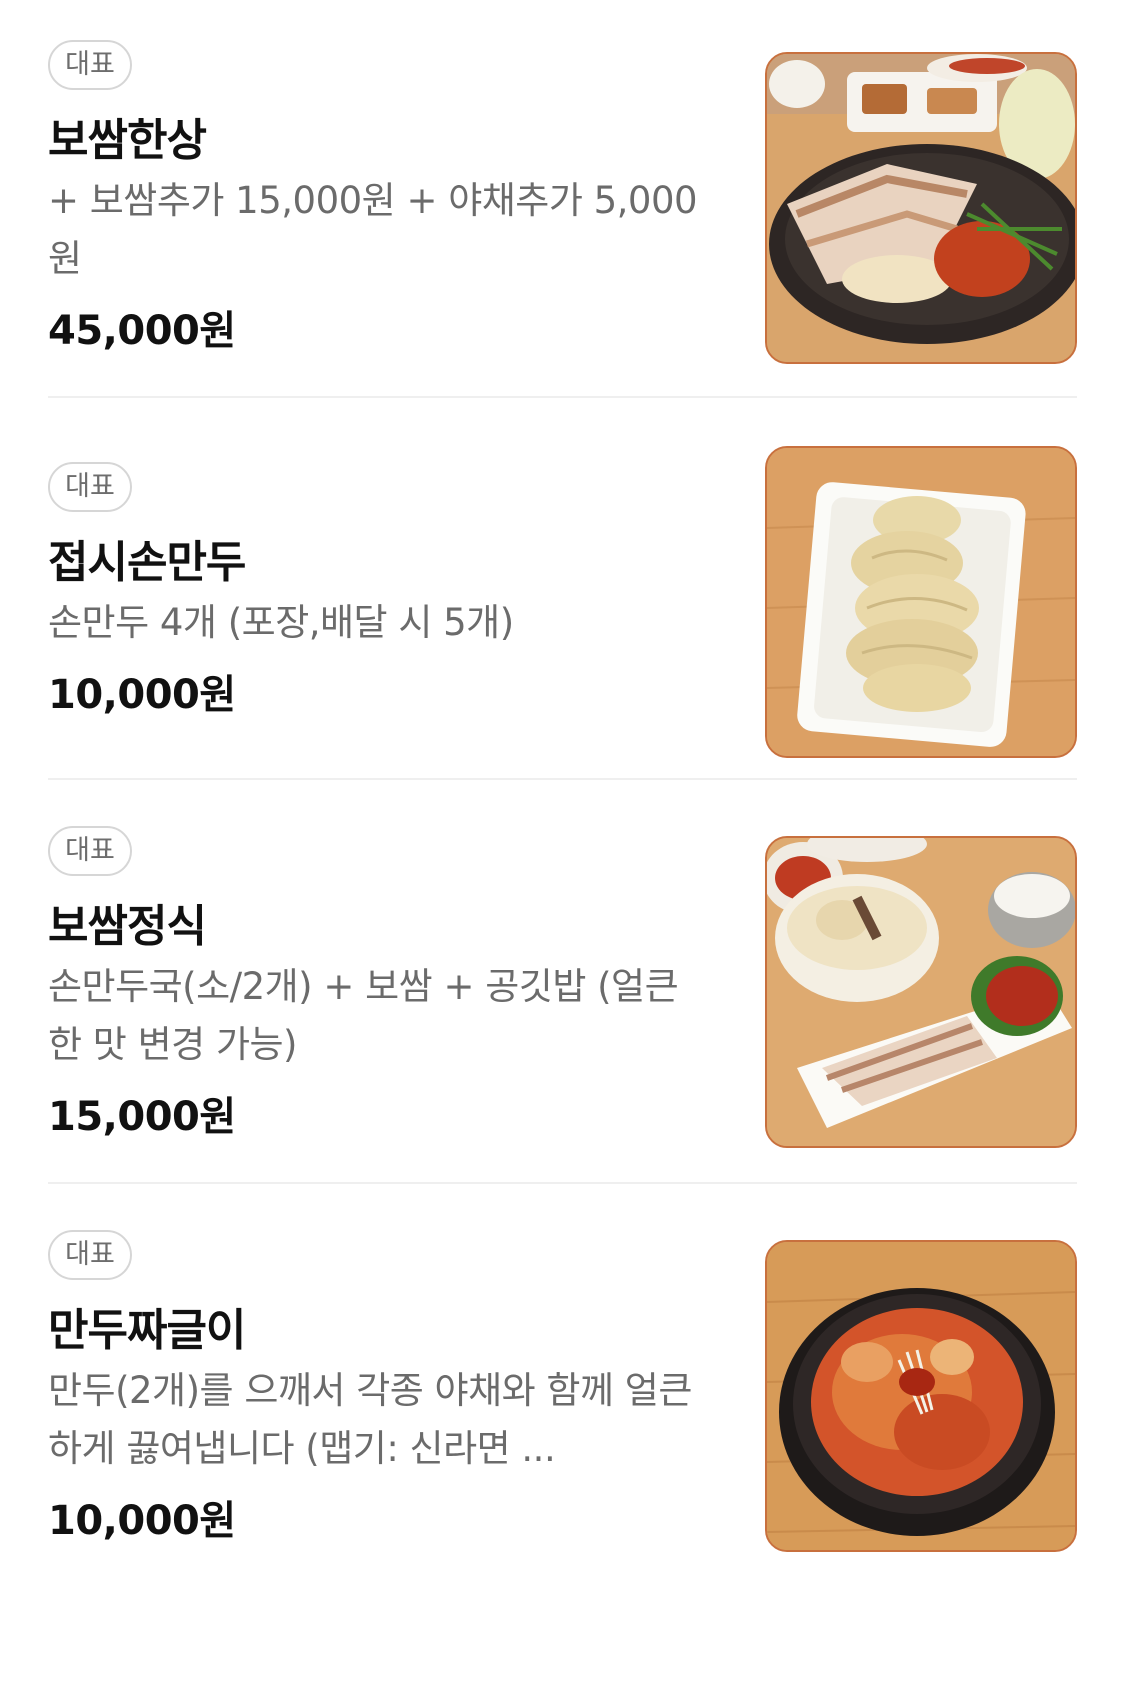 This screenshot has width=1125, height=1689. I want to click on menu-item-description: 손만두국(소/2개) + 보쌈 + 공깃밥 (얼큰한 맛 변경 가능), so click(363, 1015).